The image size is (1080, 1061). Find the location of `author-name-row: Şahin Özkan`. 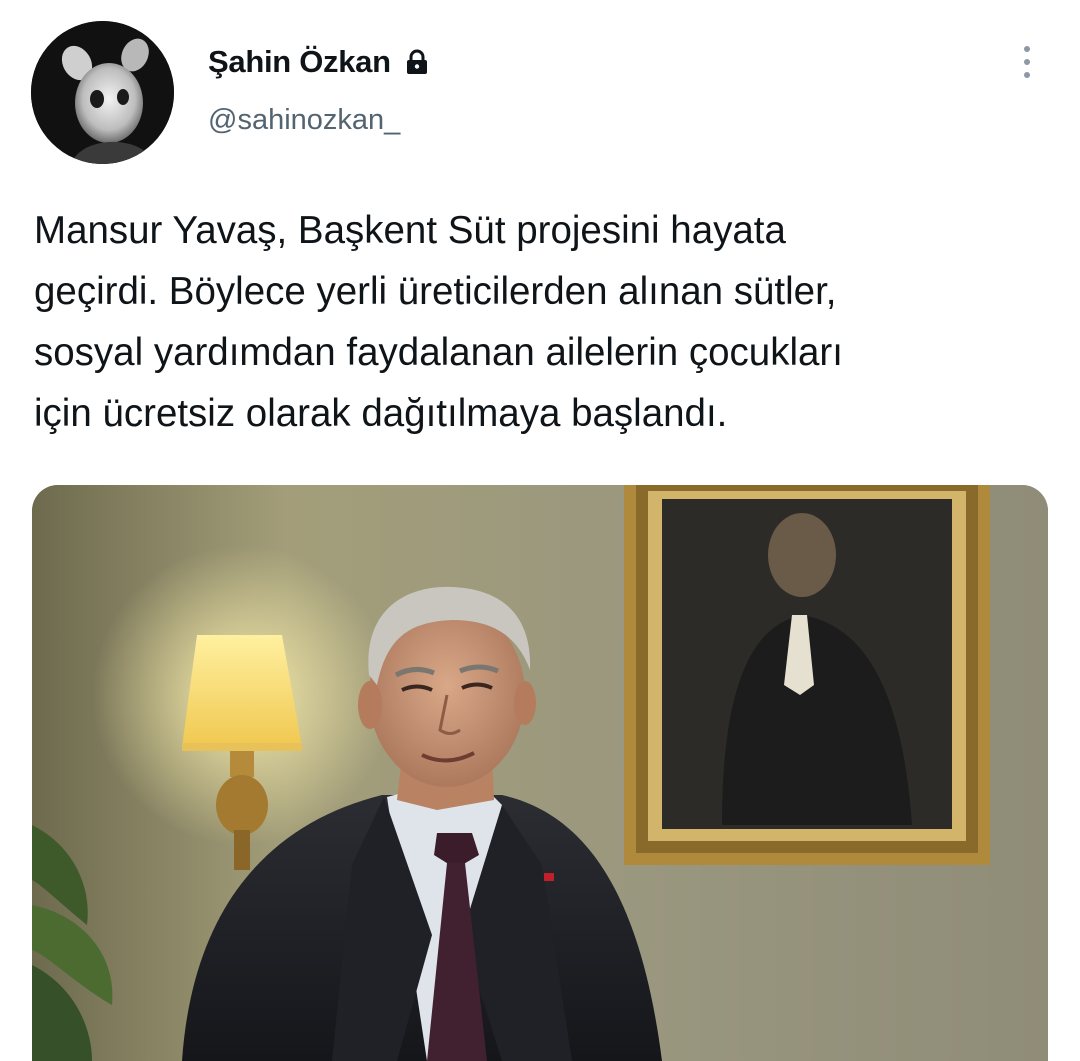

author-name-row: Şahin Özkan is located at coordinates (319, 62).